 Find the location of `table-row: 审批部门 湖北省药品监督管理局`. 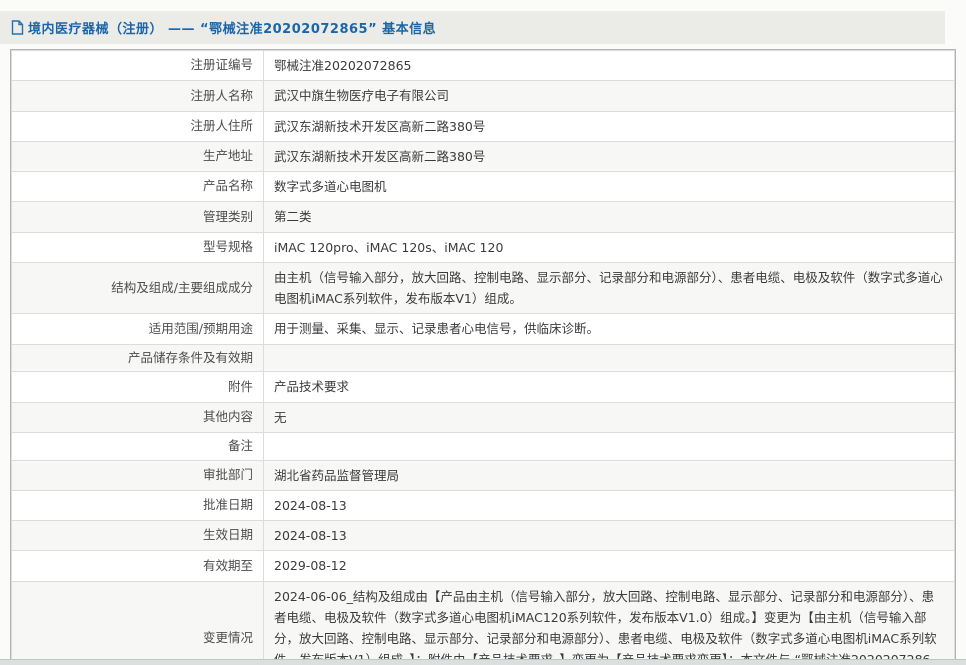

table-row: 审批部门 湖北省药品监督管理局 is located at coordinates (483, 475).